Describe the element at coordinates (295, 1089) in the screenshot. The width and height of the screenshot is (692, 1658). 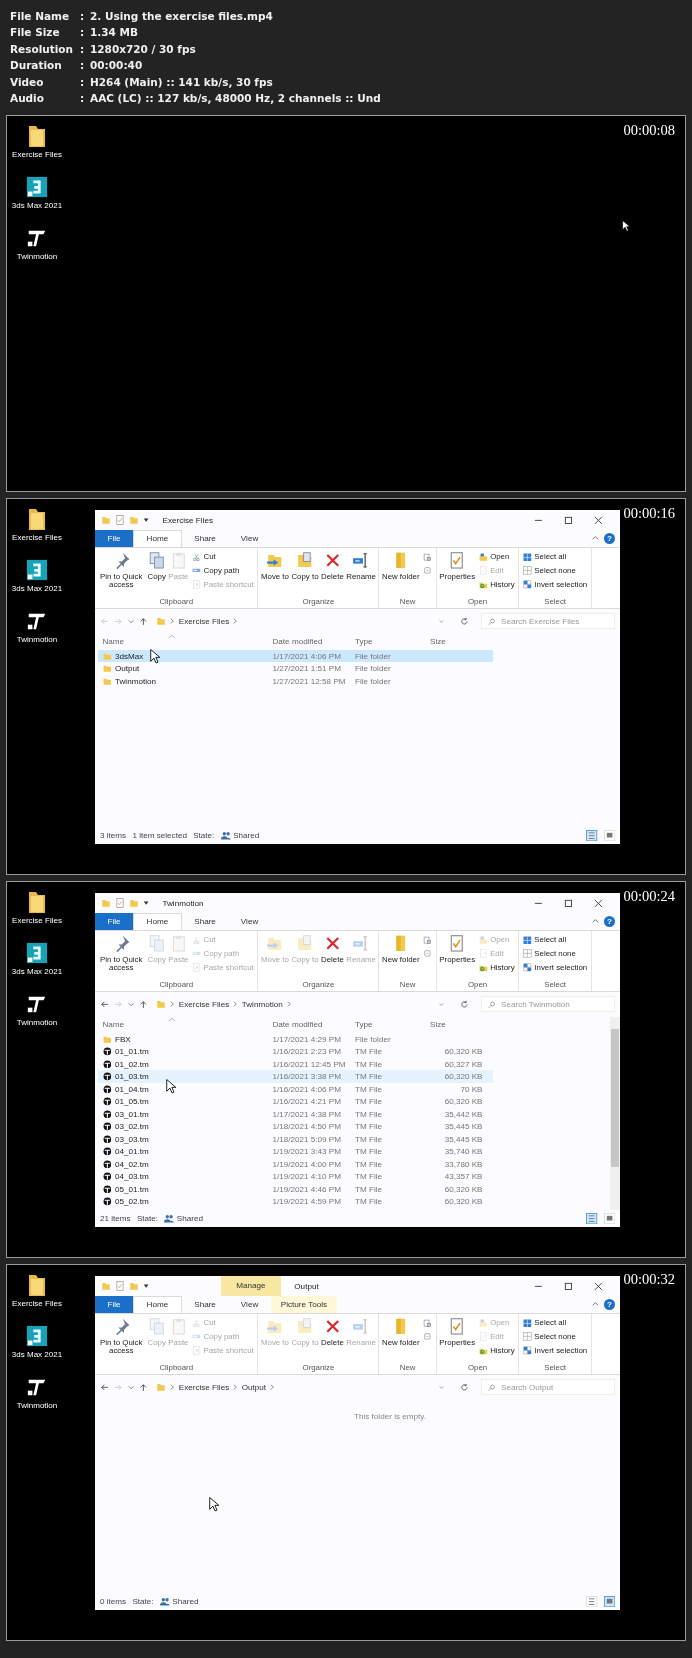
I see `file-row: 01_04.tm 1/16/2021 4:06 PM TM File 70 KB` at that location.